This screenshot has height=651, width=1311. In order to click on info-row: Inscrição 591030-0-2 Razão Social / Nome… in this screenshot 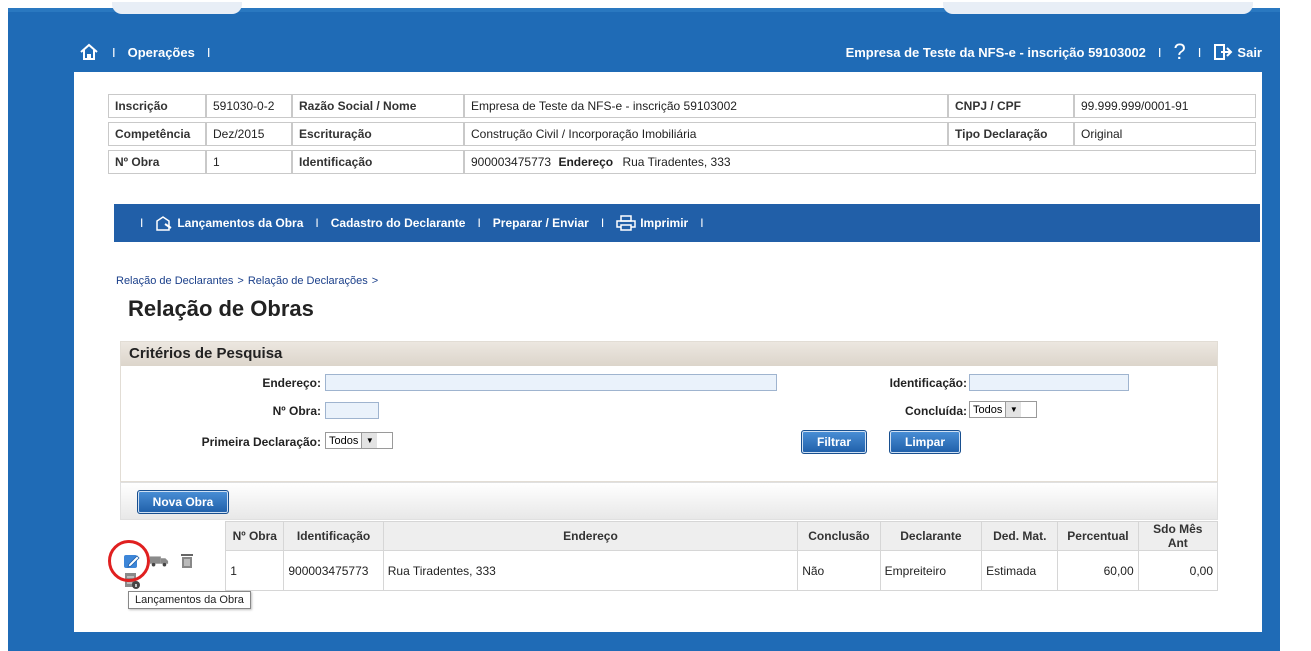, I will do `click(682, 106)`.